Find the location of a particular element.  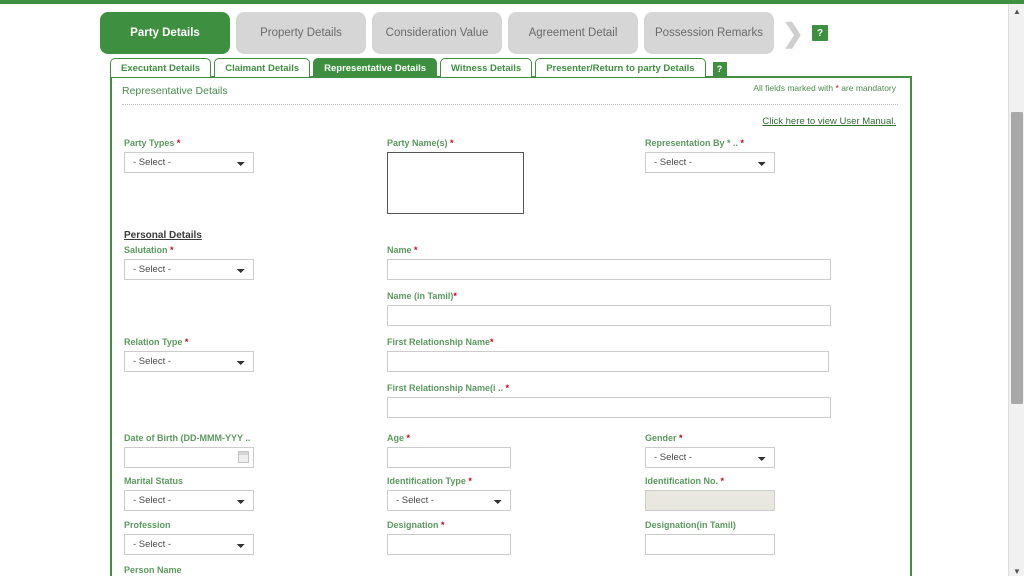

step-party-details: Party Details is located at coordinates (165, 33).